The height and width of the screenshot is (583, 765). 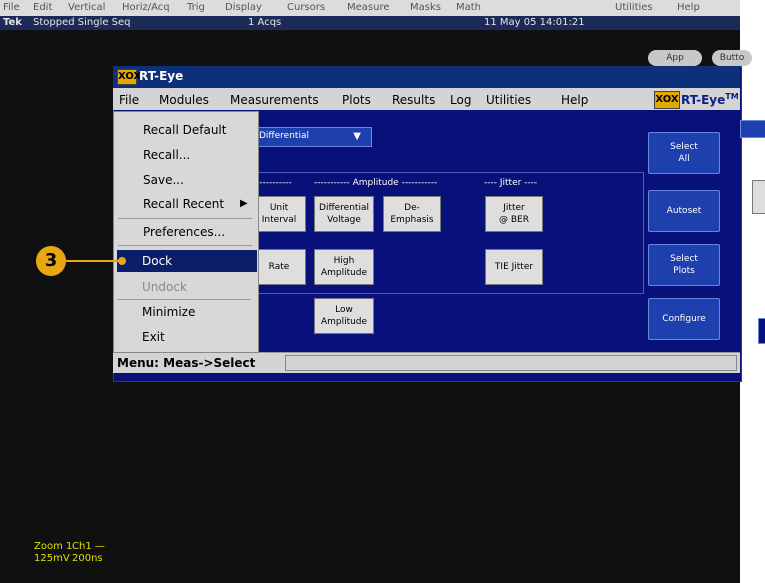 I want to click on scope-menu-horiz-acq: Horiz/Acq, so click(x=146, y=7).